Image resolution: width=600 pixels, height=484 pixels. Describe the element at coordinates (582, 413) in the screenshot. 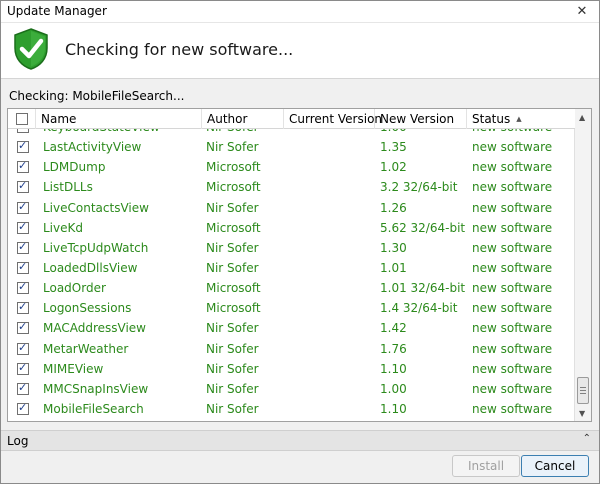

I see `scroll-down-icon: ▼` at that location.